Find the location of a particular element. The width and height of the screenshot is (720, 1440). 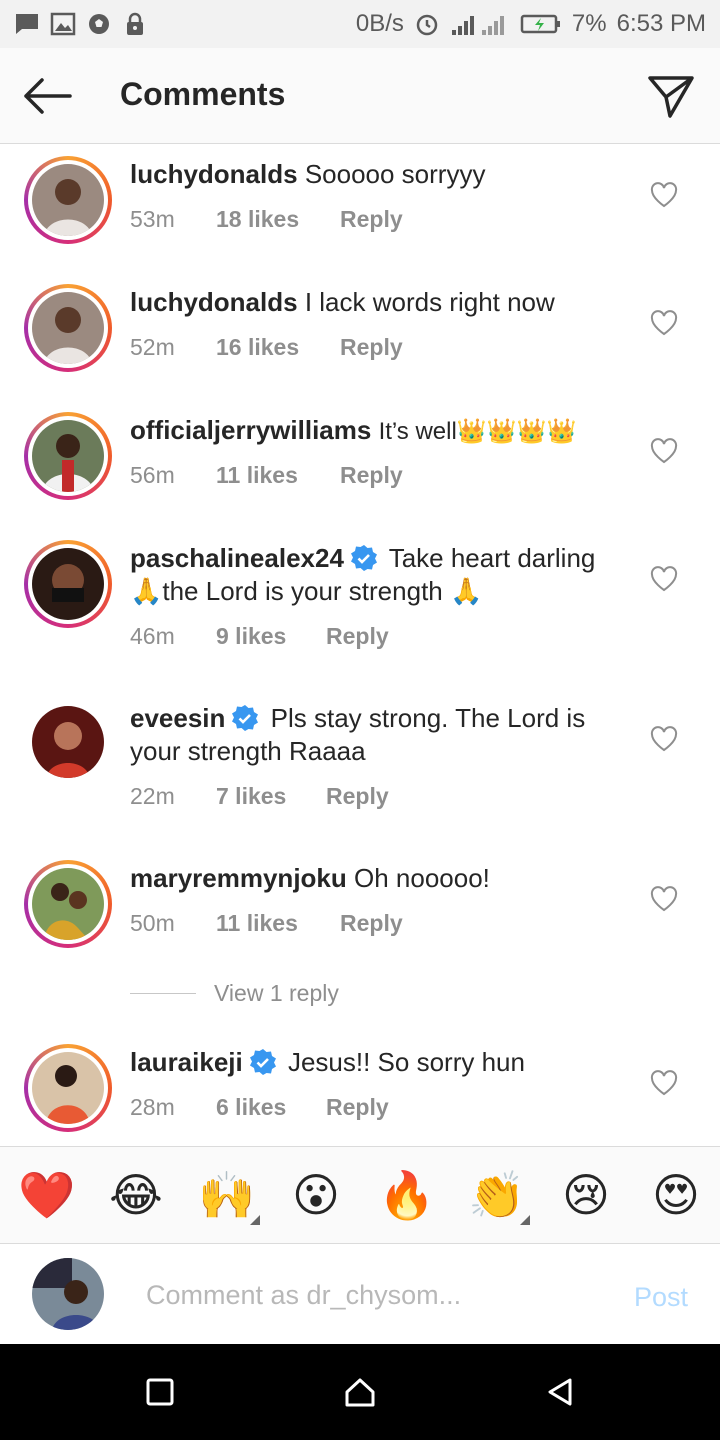

comment-meta: 22m 7 likes Reply is located at coordinates (259, 796).